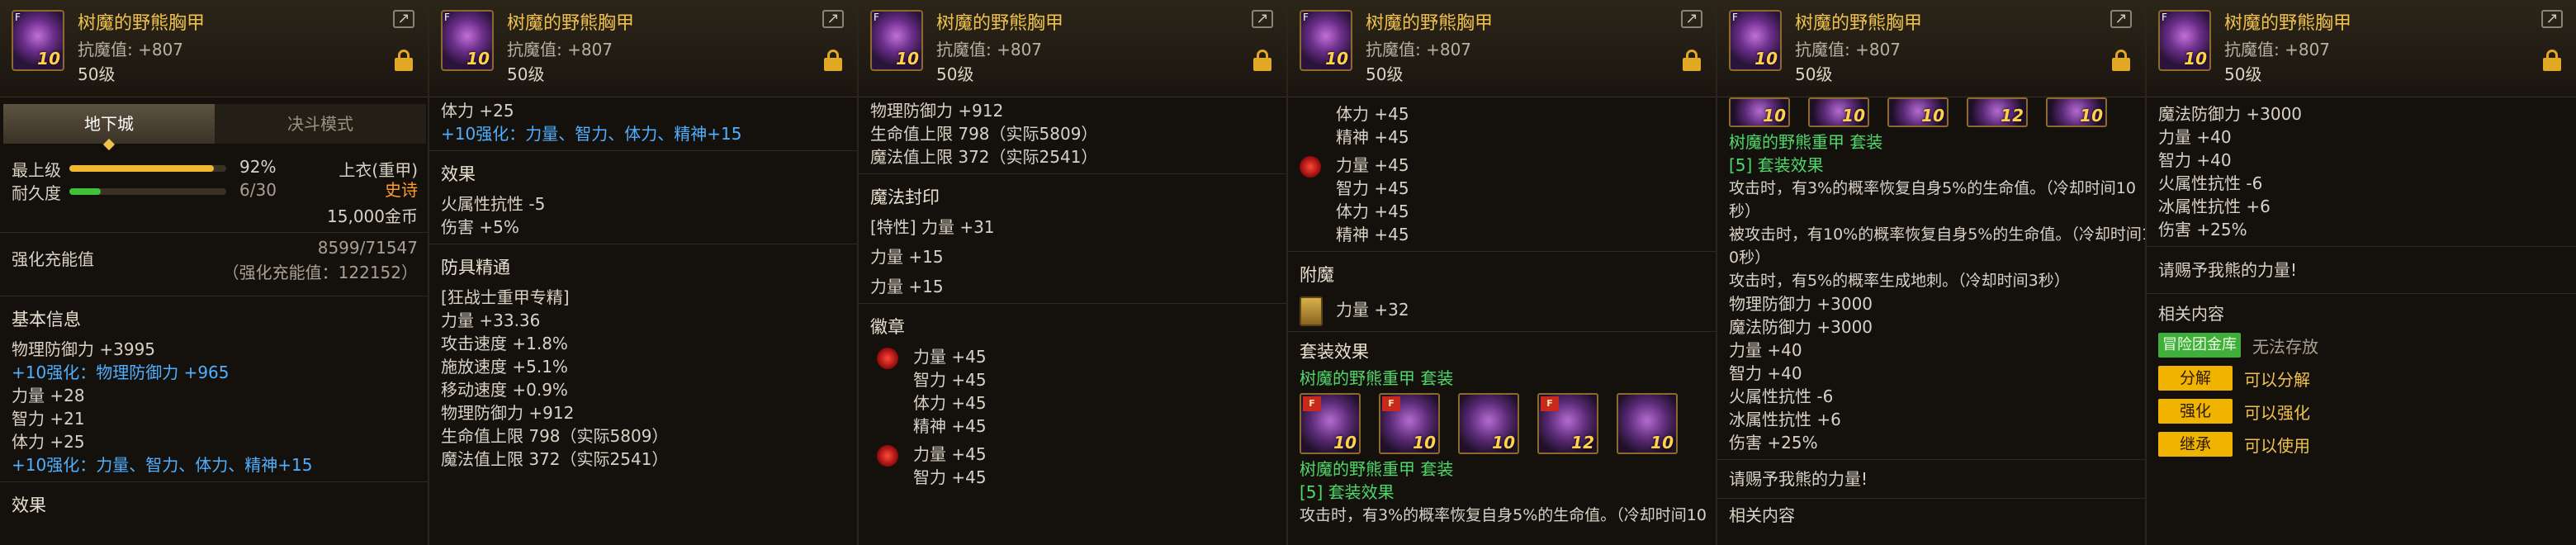  Describe the element at coordinates (2199, 346) in the screenshot. I see `adventure-bank-button: 冒险团金库` at that location.